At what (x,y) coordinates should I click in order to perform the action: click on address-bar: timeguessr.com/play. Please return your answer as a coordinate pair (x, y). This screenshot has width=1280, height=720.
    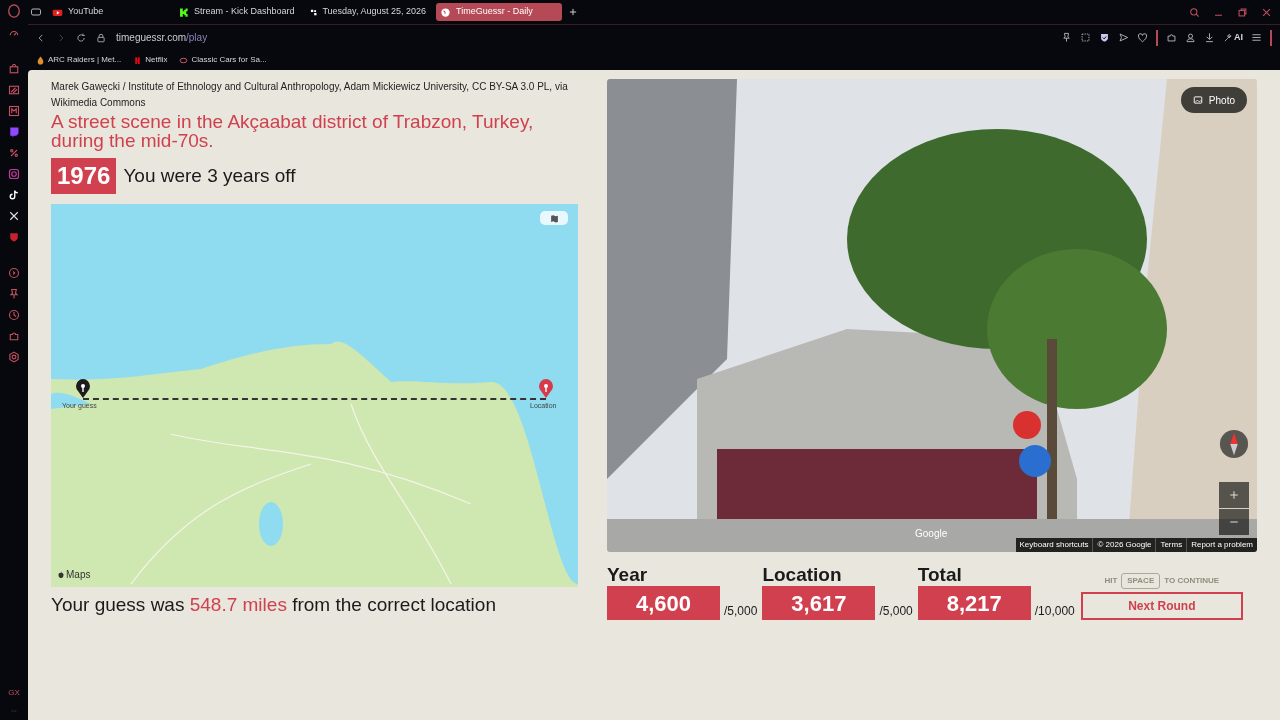
    Looking at the image, I should click on (162, 37).